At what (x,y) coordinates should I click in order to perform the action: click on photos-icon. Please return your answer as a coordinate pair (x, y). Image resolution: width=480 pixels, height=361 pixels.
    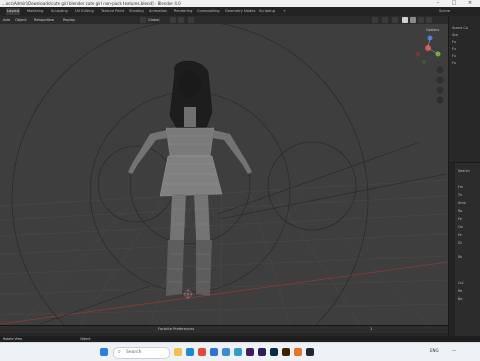
    Looking at the image, I should click on (238, 352).